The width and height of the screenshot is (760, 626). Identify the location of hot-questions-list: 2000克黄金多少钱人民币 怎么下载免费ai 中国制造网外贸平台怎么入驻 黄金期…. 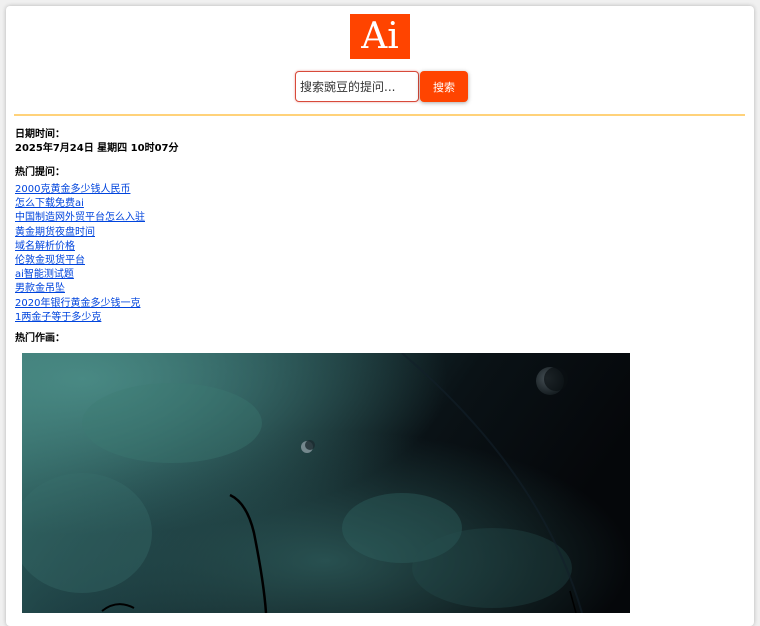
(80, 251).